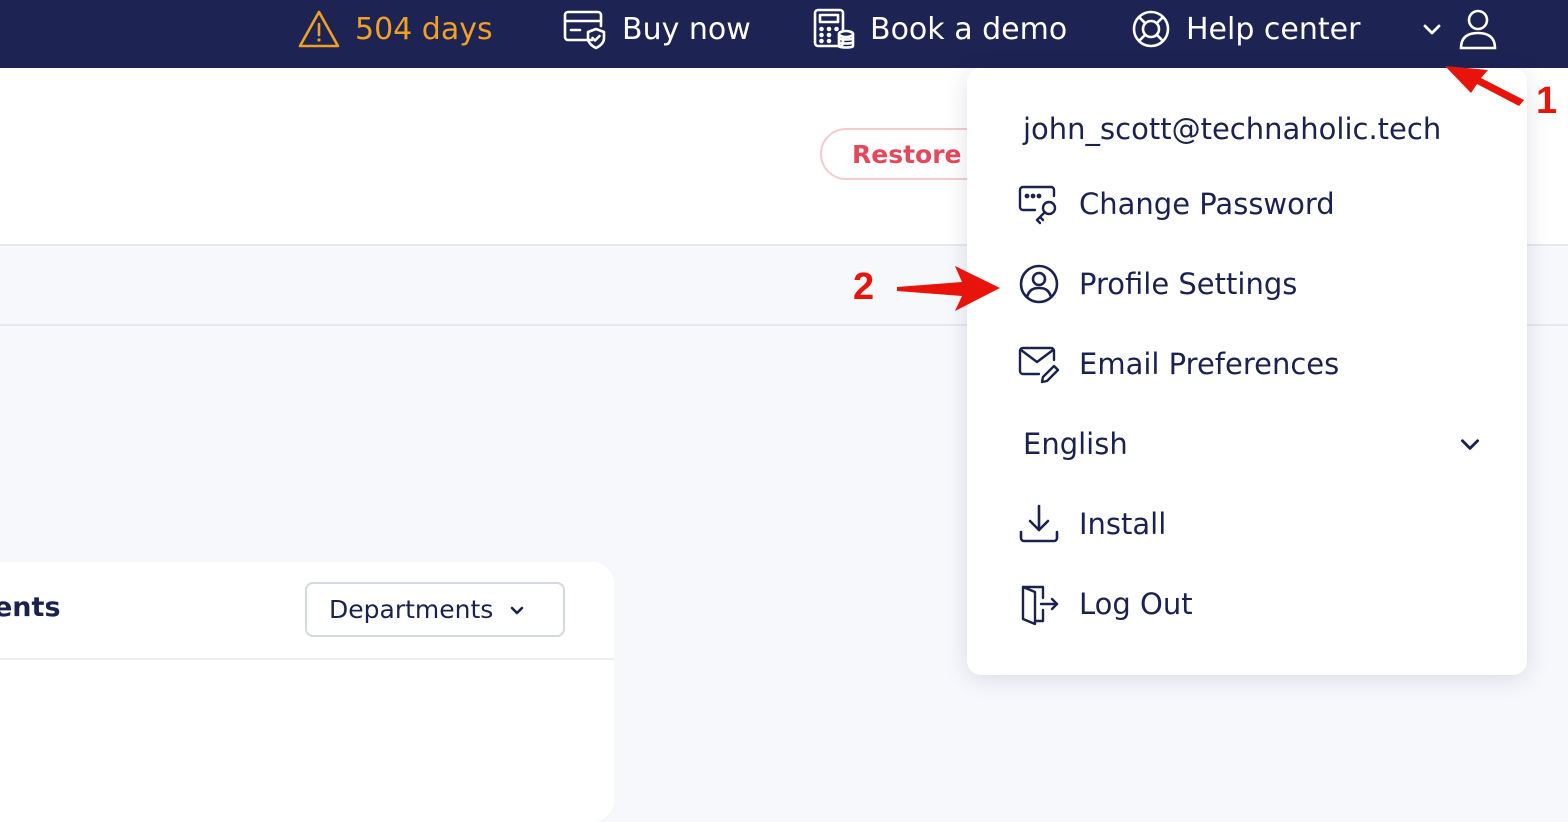 The width and height of the screenshot is (1568, 822). I want to click on annotation-step-2: 2, so click(864, 287).